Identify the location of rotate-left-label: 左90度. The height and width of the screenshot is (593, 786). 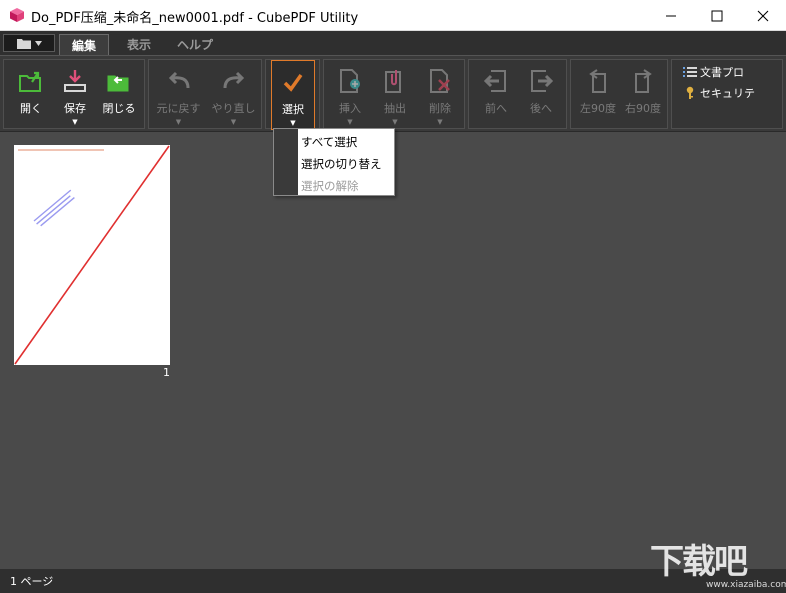
(598, 108).